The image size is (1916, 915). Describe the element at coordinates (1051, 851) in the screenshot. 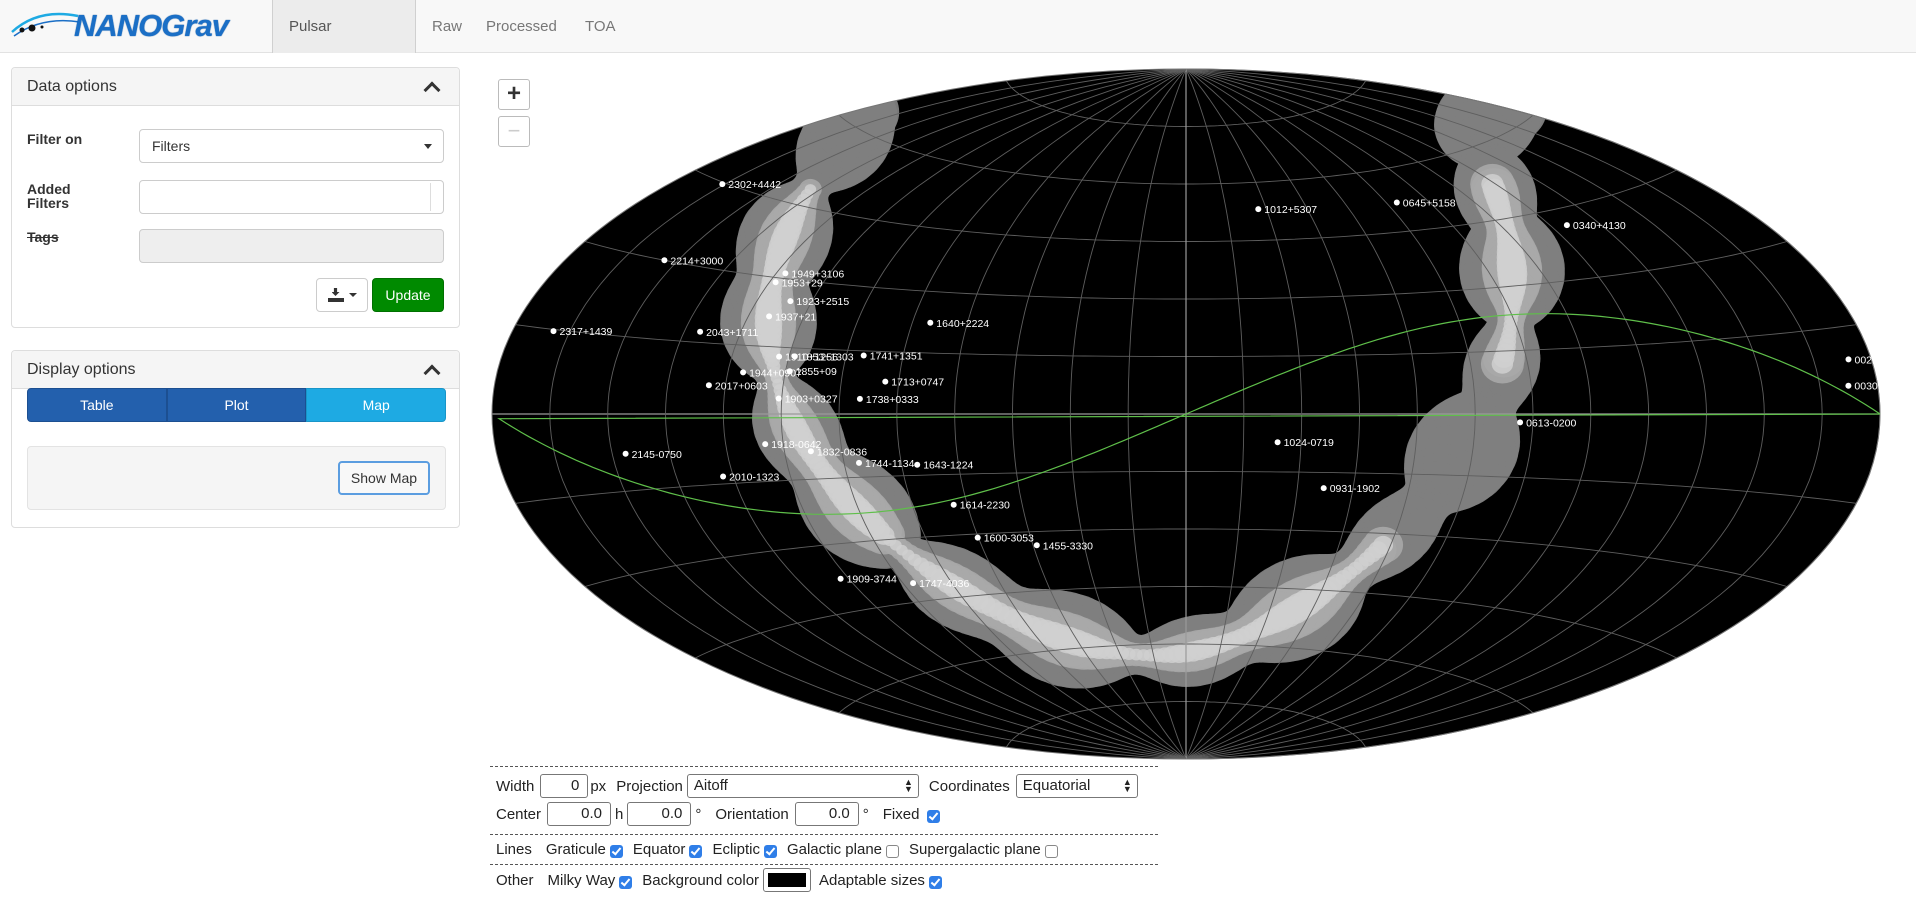

I see `supergalactic-plane-checkbox` at that location.